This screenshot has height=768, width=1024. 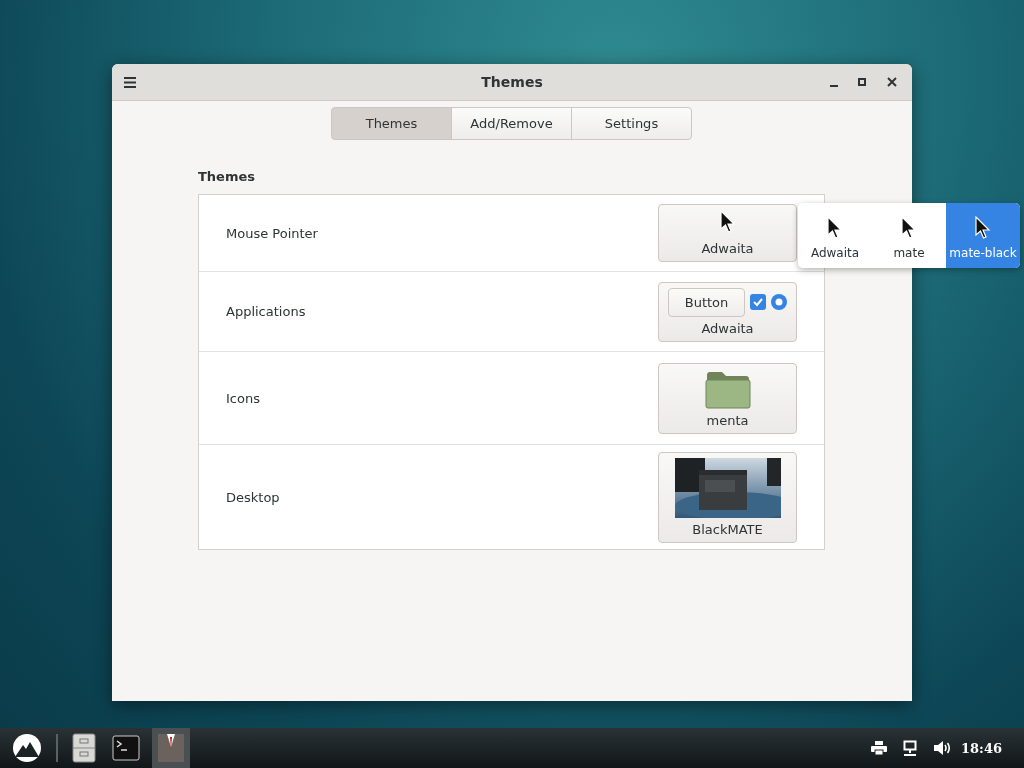 I want to click on theme-picker: BlackMATE, so click(x=727, y=497).